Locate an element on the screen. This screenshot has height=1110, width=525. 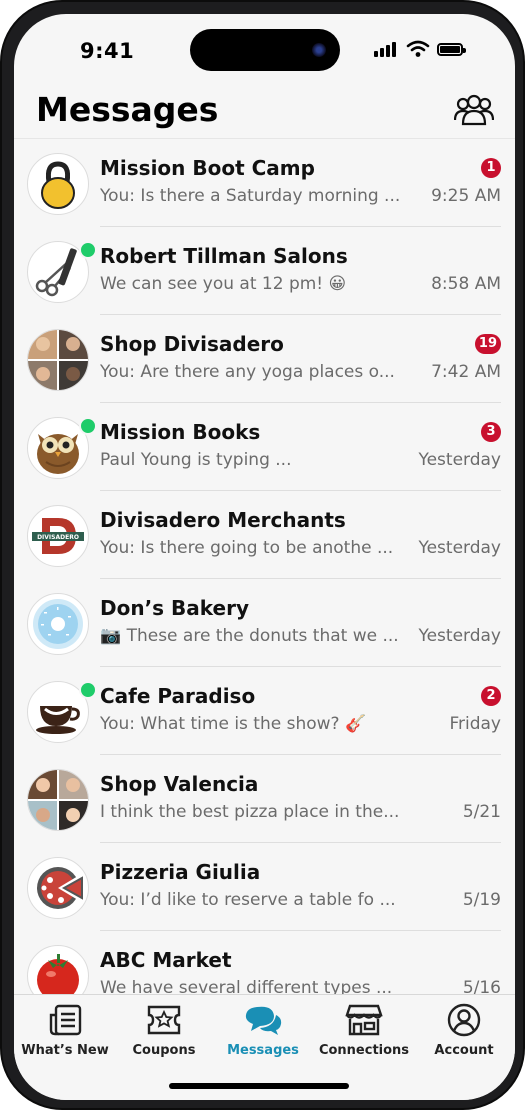
conversation-name: Don’s Bakery is located at coordinates (175, 608).